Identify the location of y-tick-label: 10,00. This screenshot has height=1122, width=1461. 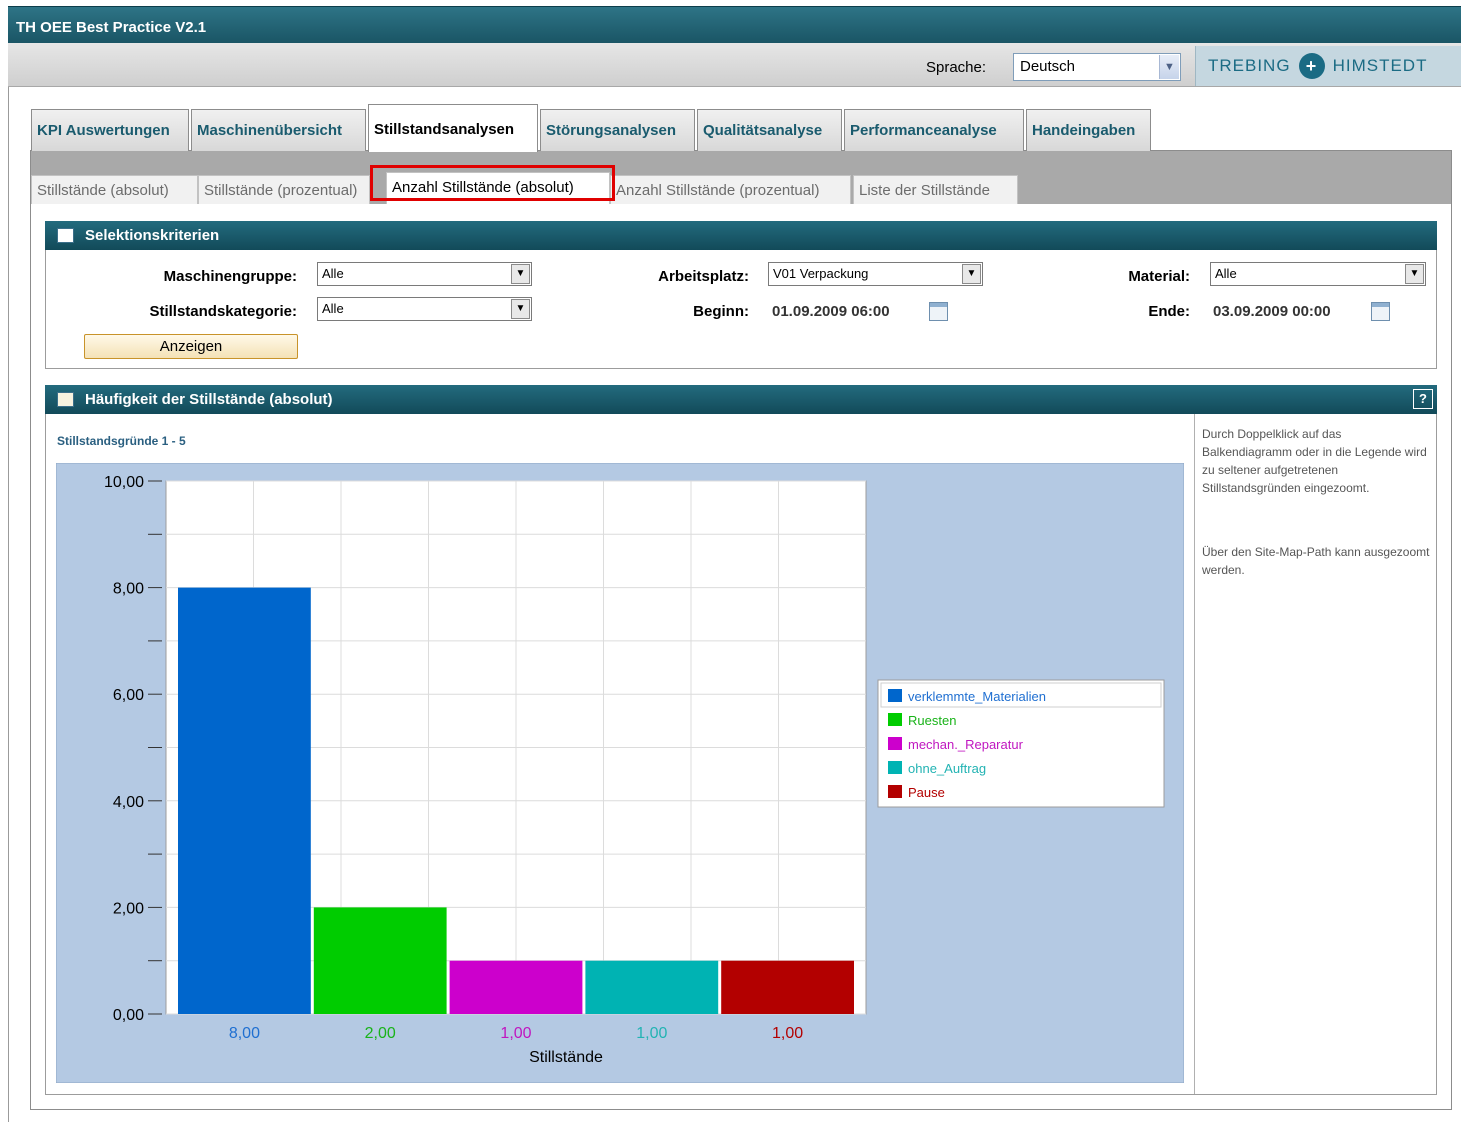
(124, 482).